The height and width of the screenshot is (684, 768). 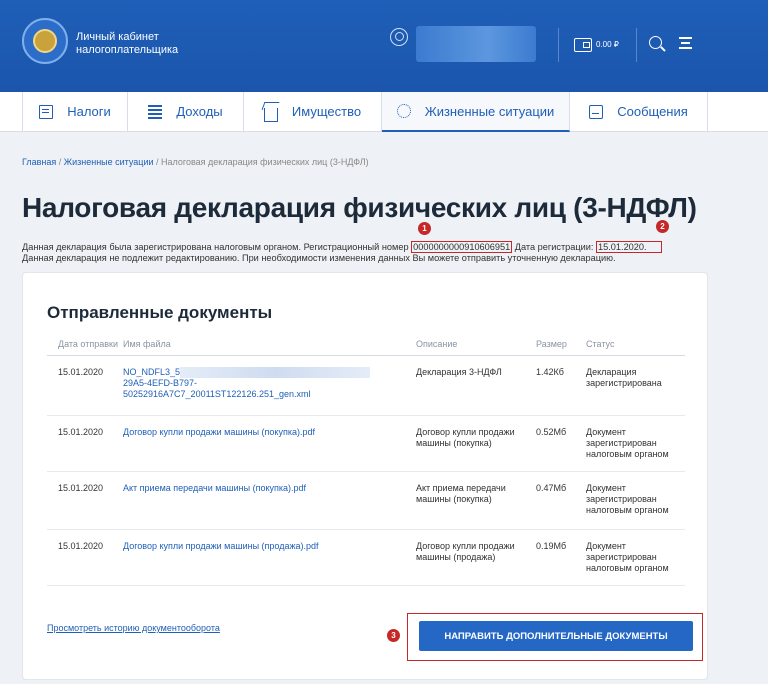 What do you see at coordinates (160, 383) in the screenshot?
I see `filename-part: 29A5-4EFD-B797-` at bounding box center [160, 383].